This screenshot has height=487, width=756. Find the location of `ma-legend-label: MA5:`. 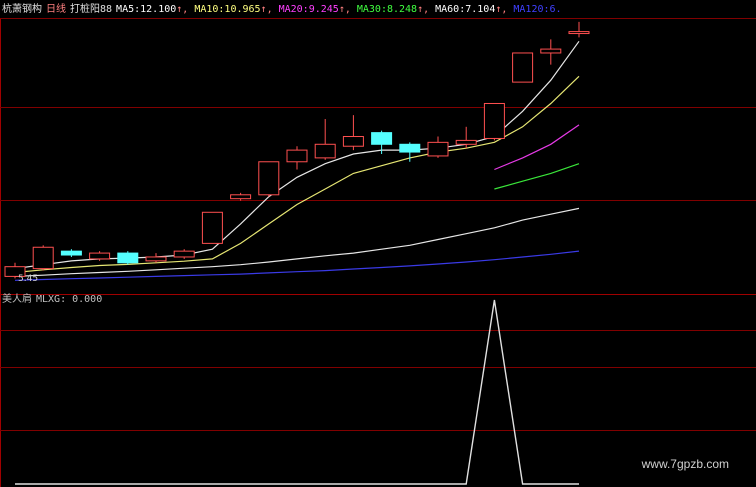

ma-legend-label: MA5: is located at coordinates (128, 9).